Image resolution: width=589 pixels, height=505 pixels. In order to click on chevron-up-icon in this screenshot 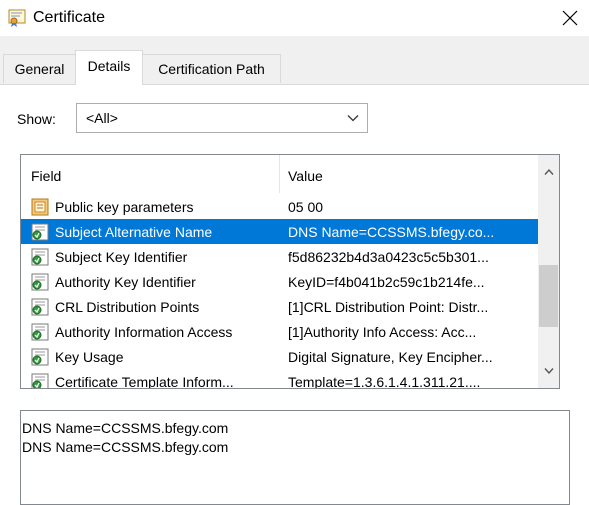, I will do `click(548, 171)`.